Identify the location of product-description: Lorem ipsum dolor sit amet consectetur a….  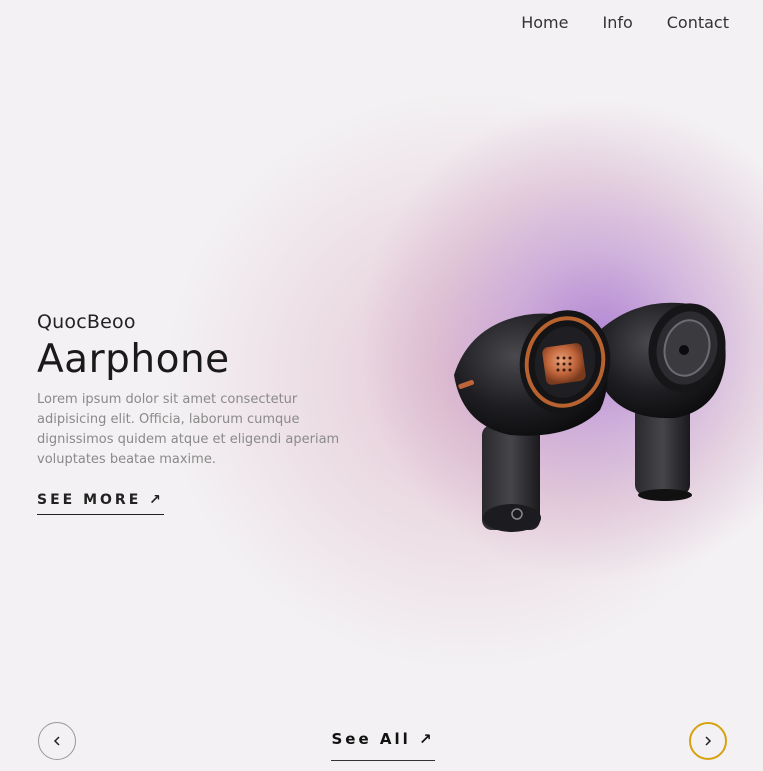
(188, 429).